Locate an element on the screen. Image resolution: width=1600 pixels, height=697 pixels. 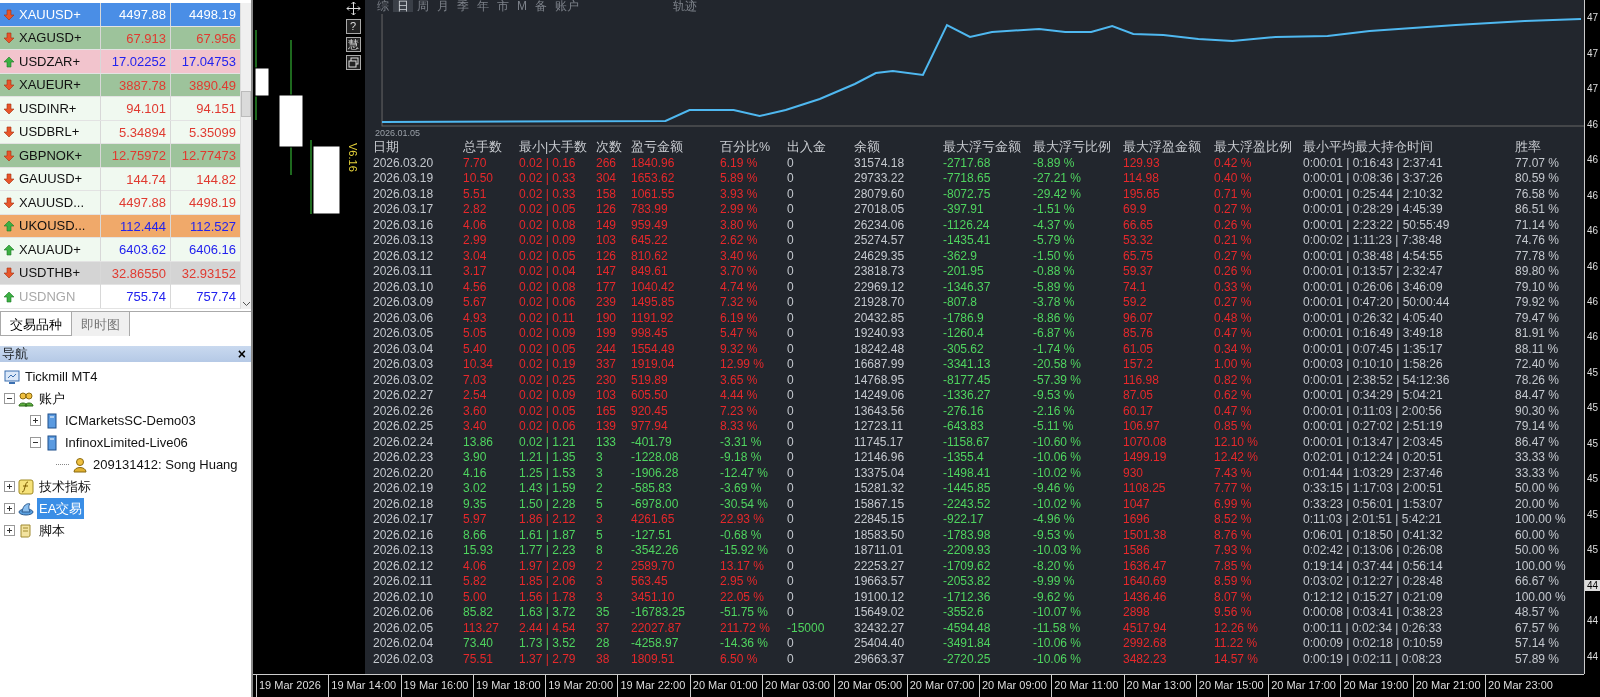
table-cell-text: 33.33 % is located at coordinates (1538, 458).